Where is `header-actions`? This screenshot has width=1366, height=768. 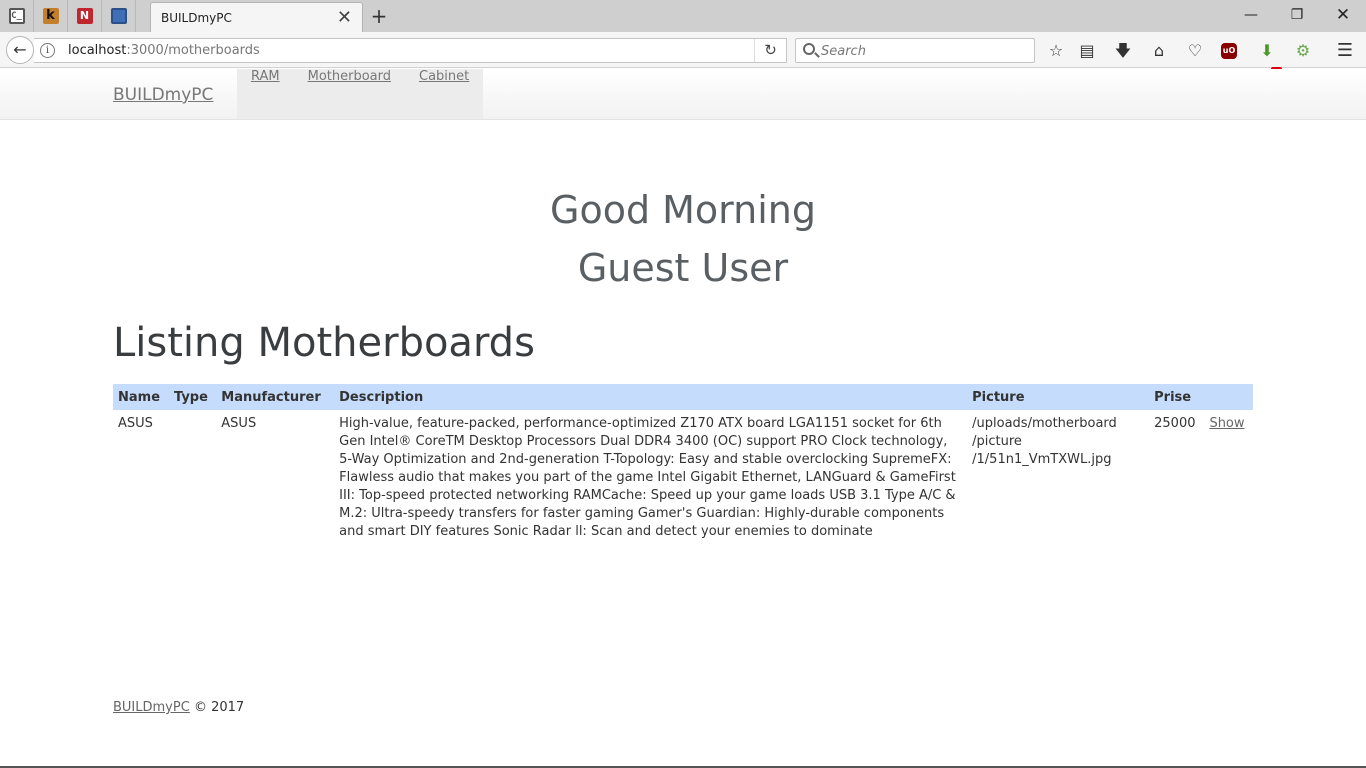
header-actions is located at coordinates (1228, 397).